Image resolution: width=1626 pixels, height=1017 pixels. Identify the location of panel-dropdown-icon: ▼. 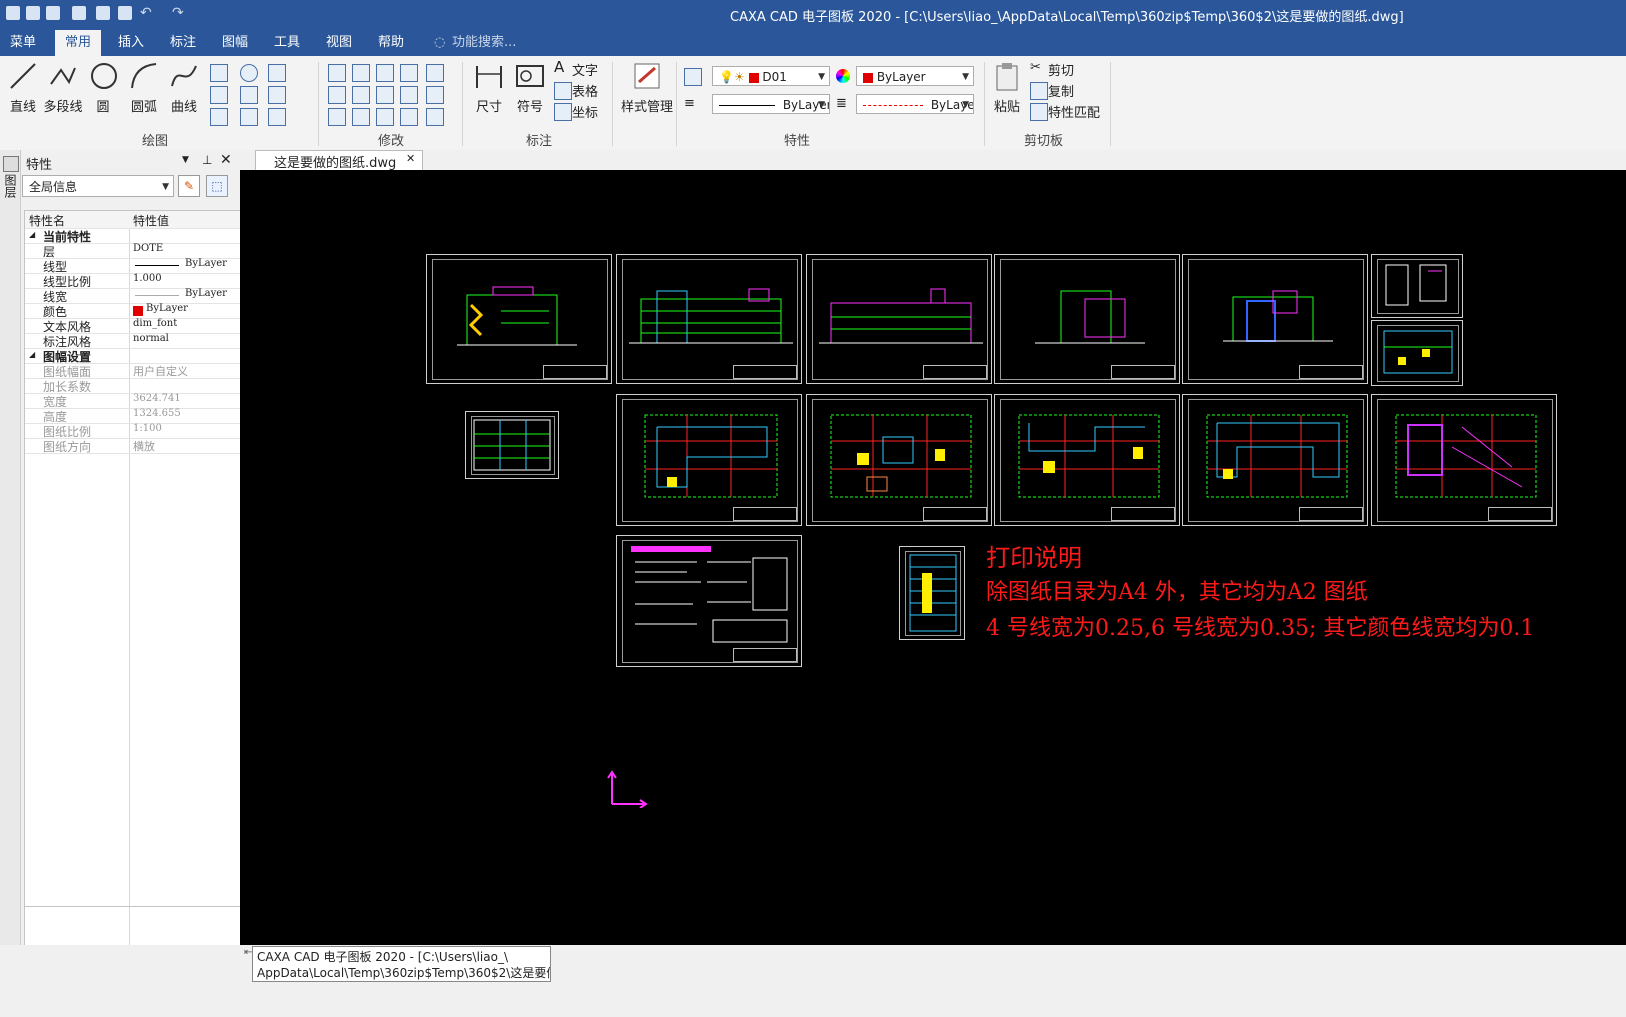
(185, 160).